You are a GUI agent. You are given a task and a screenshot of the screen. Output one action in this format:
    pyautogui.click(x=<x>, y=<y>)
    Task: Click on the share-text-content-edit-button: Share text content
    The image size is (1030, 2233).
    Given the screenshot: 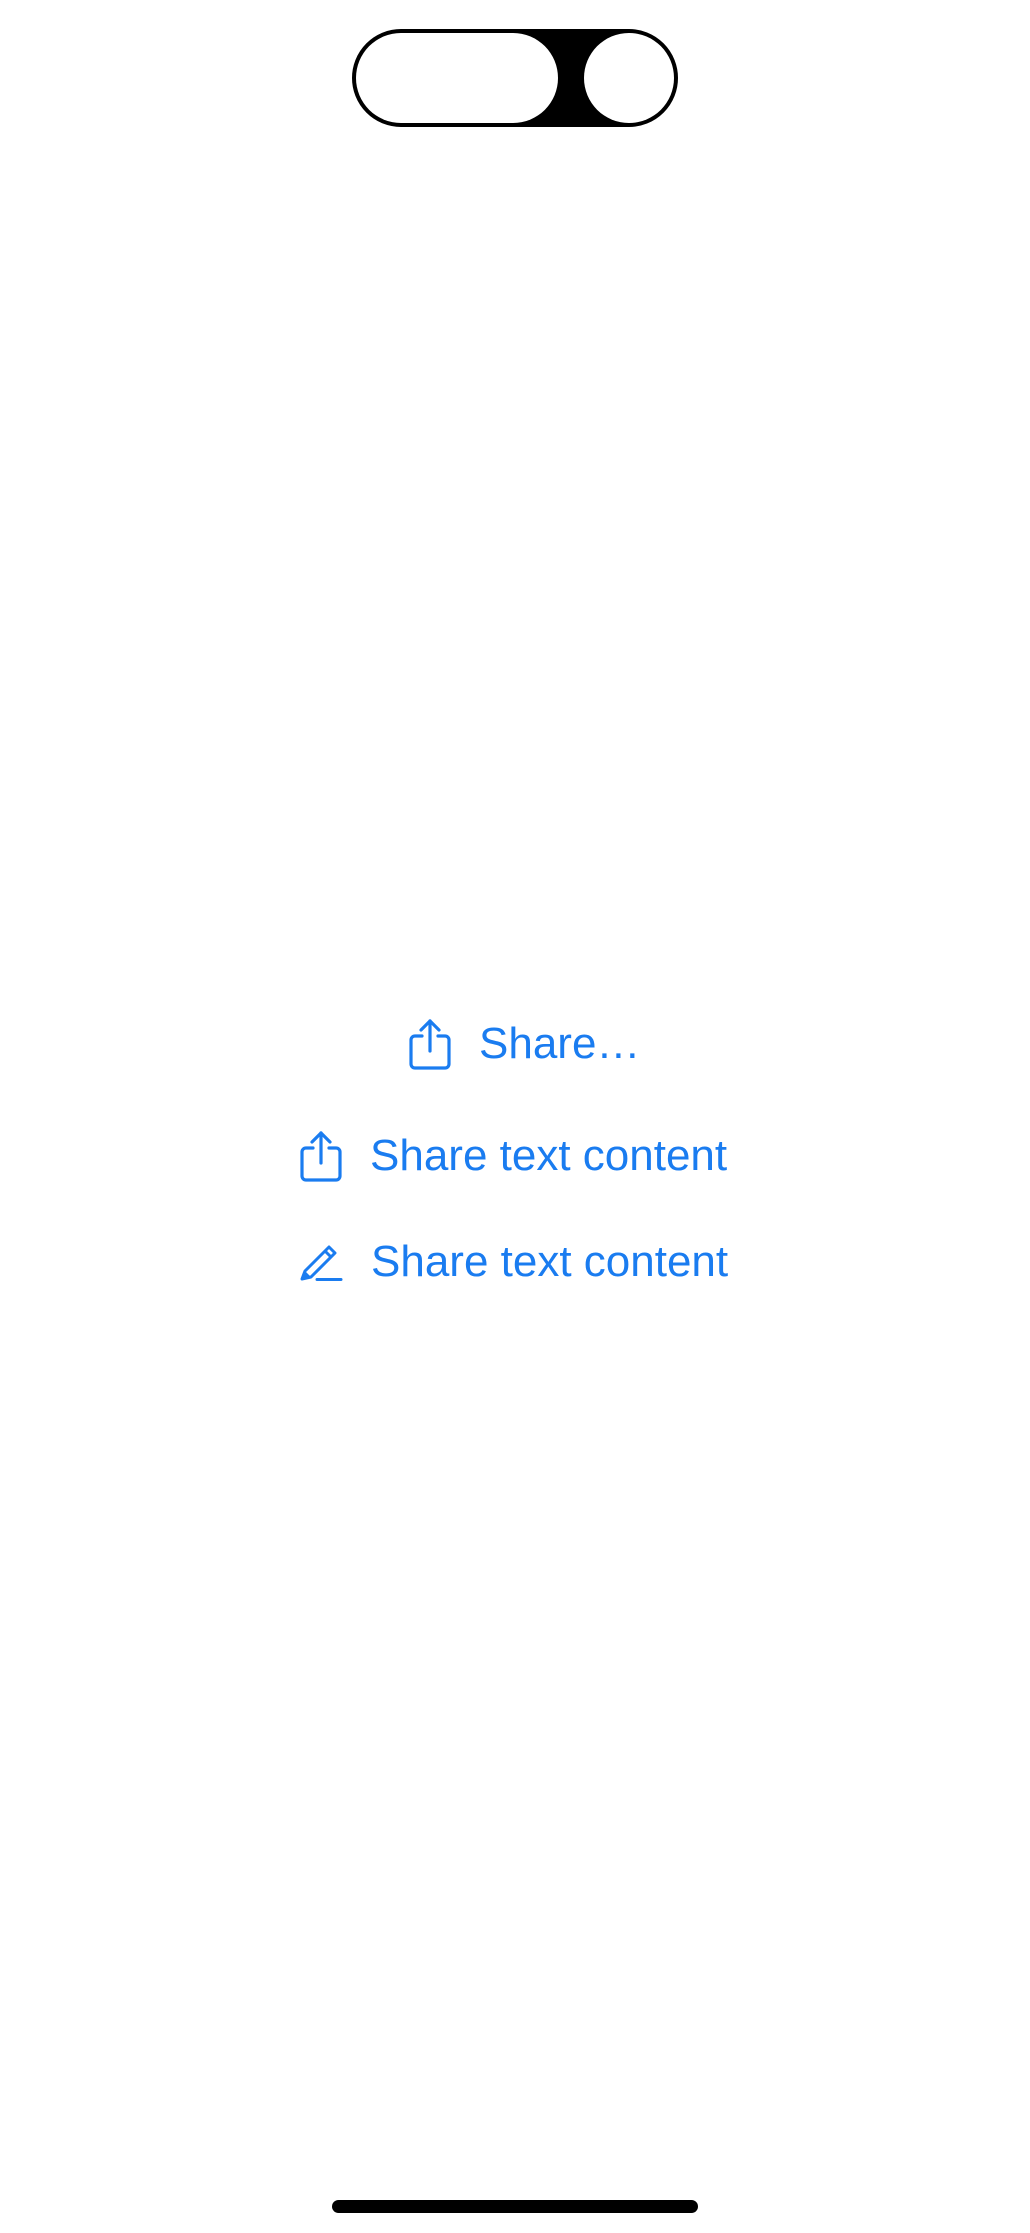 What is the action you would take?
    pyautogui.click(x=513, y=1262)
    